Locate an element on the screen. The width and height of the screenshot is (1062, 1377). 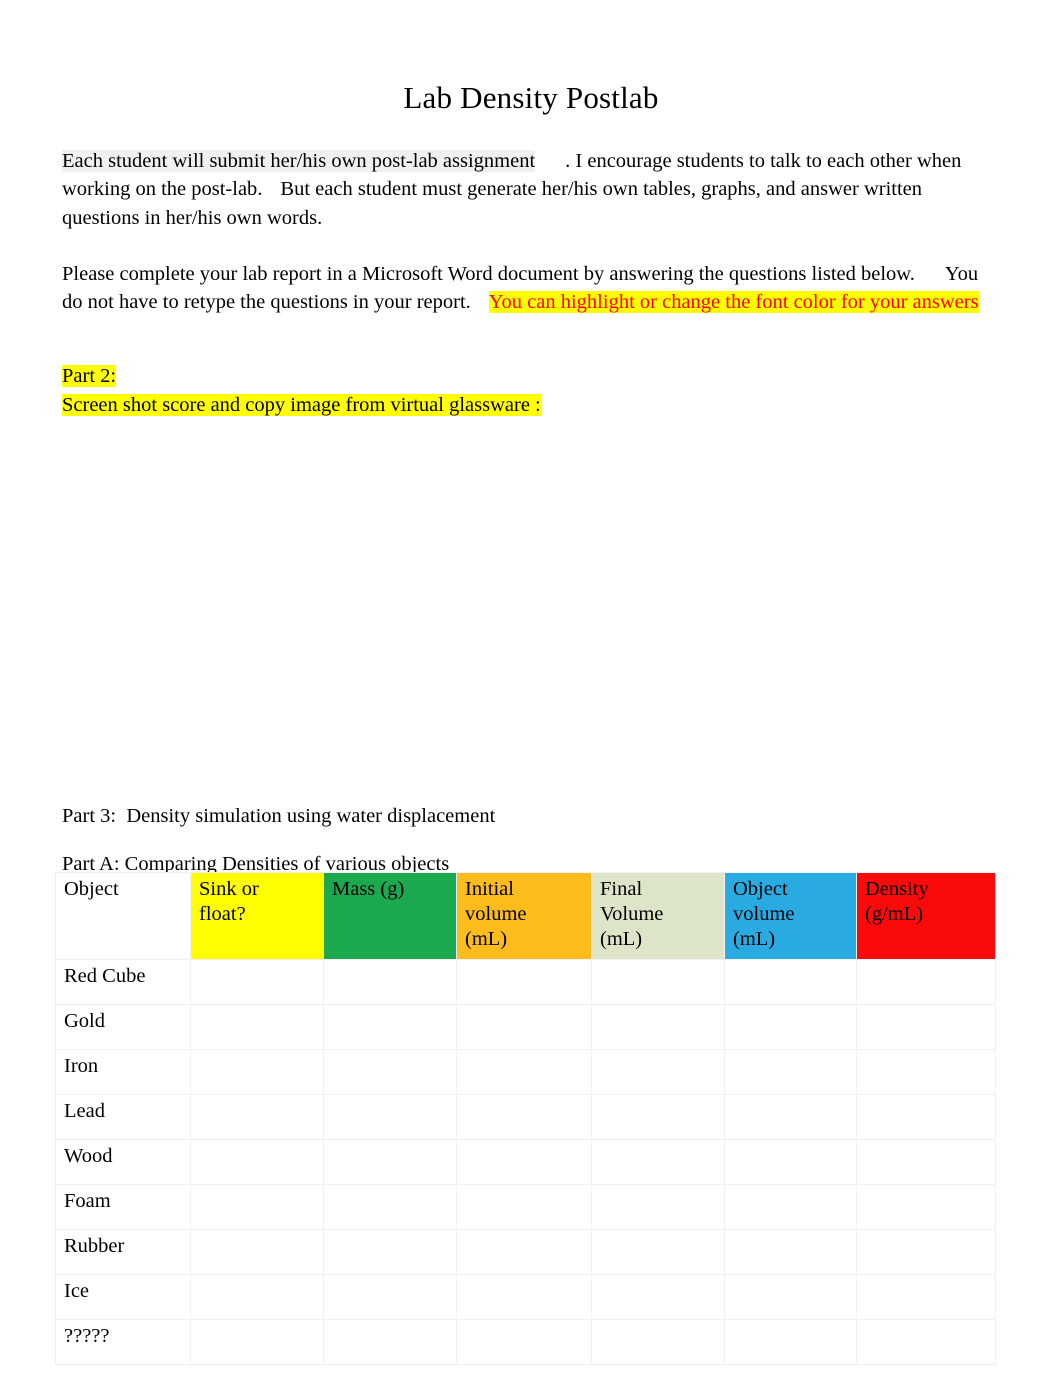
table-cell-object-name: Gold is located at coordinates (123, 1027).